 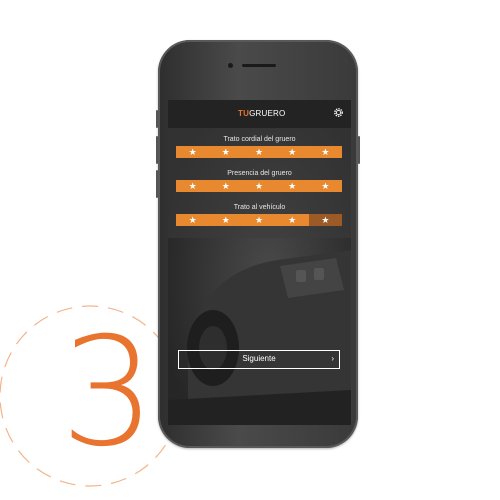 What do you see at coordinates (259, 207) in the screenshot?
I see `rating-label: Trato al vehículo` at bounding box center [259, 207].